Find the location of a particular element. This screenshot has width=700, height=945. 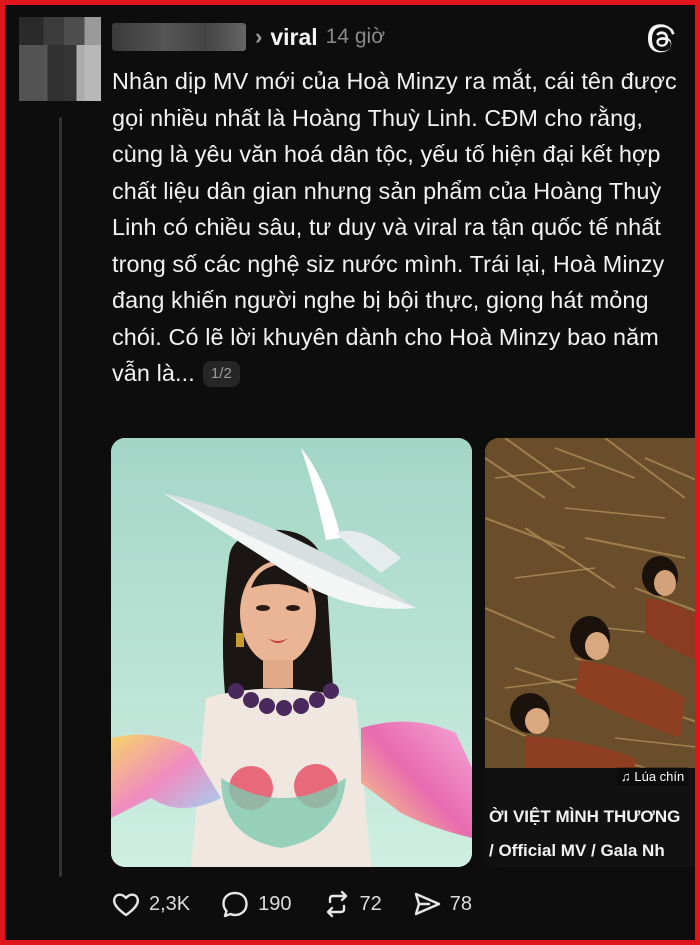

post-header: › viral 14 giờ is located at coordinates (320, 37).